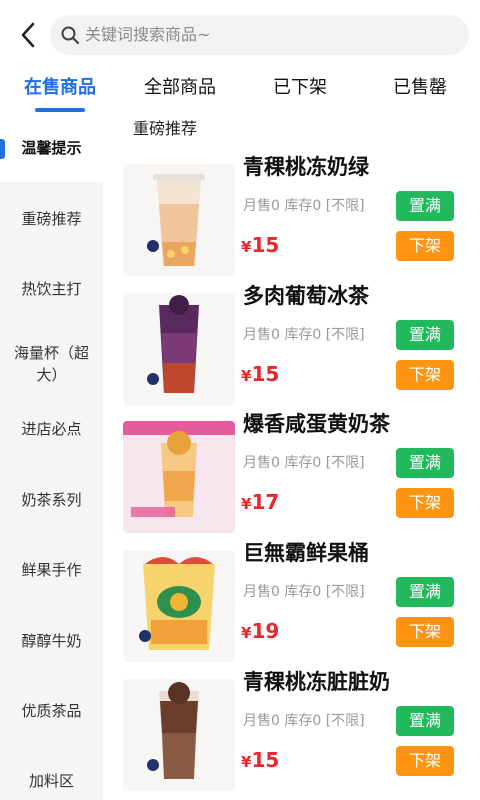 This screenshot has height=800, width=480. I want to click on product-item: 爆香咸蛋黄奶茶 月售0 库存0 [不限] ¥17 置满 下架, so click(291, 471).